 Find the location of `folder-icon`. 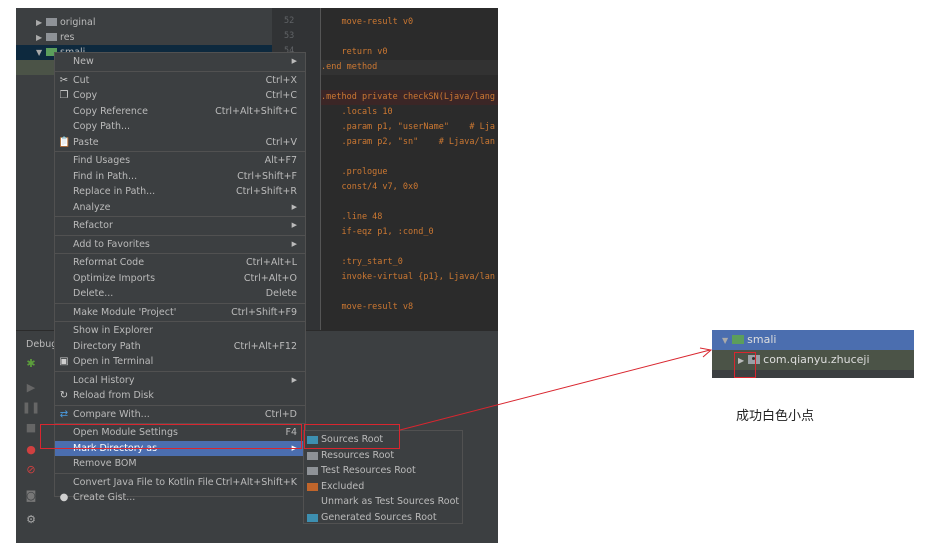

folder-icon is located at coordinates (737, 339).